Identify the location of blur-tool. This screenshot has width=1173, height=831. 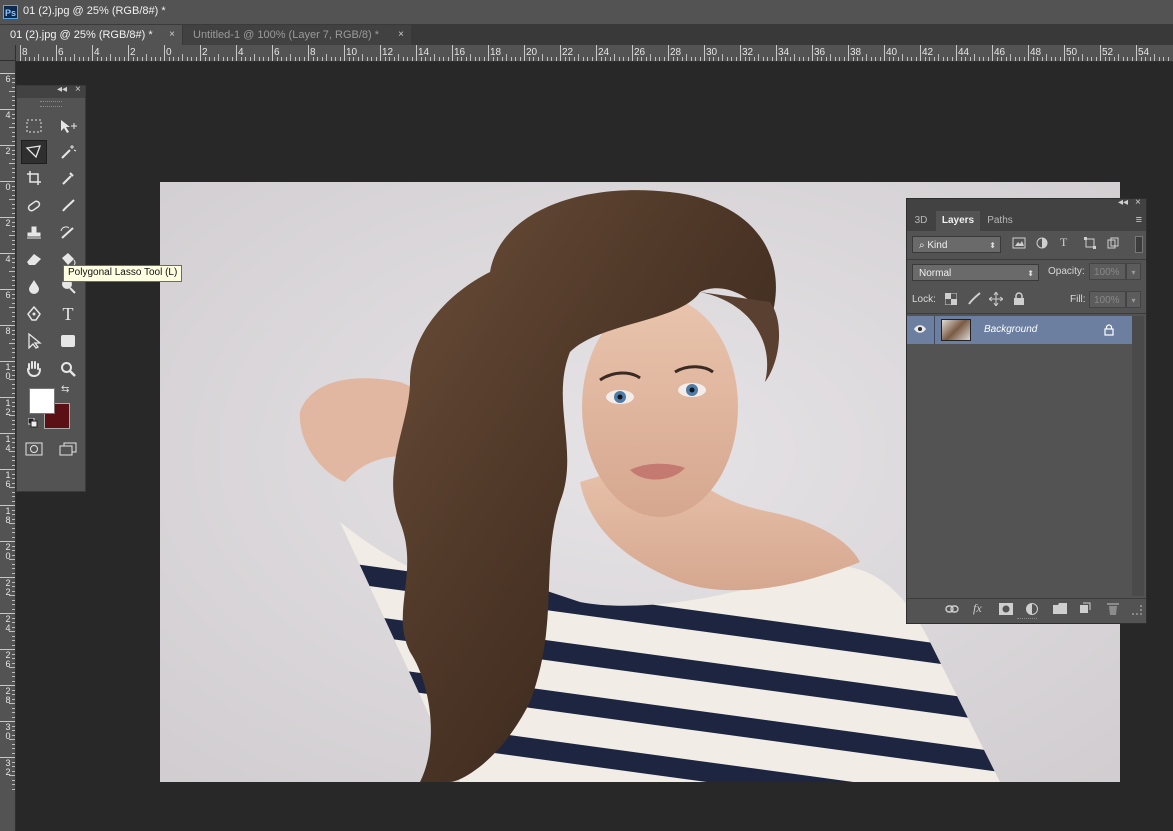
(34, 286).